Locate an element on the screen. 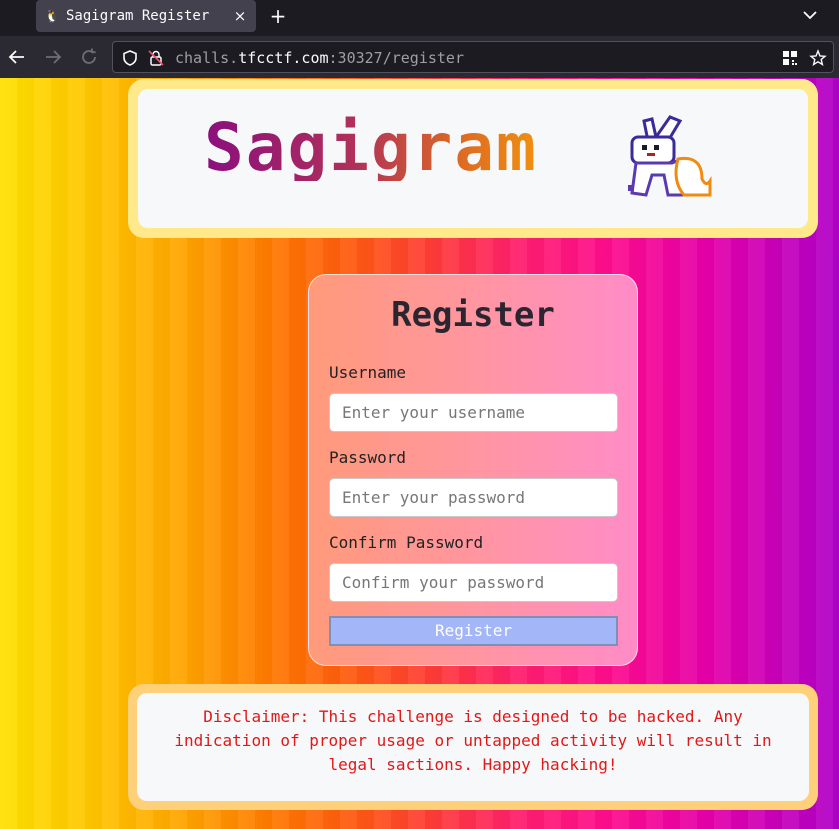 The image size is (839, 829). shield-icon is located at coordinates (130, 58).